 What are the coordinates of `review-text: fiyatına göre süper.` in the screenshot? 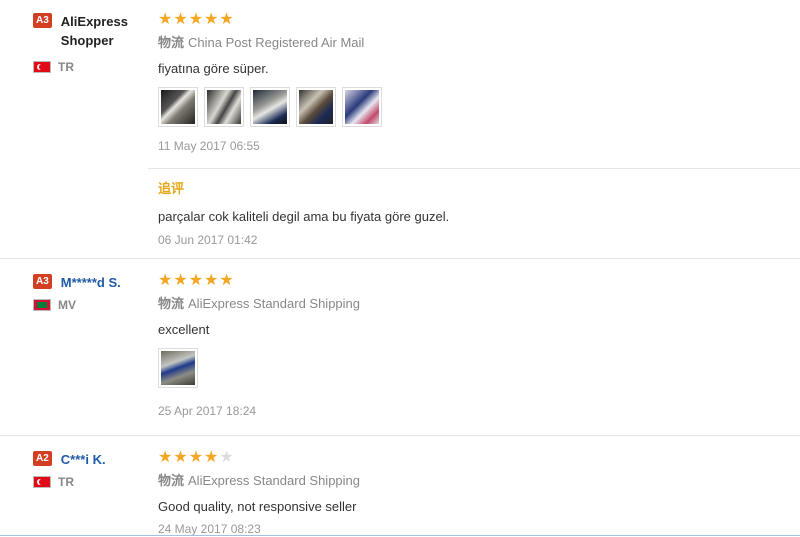 It's located at (213, 68).